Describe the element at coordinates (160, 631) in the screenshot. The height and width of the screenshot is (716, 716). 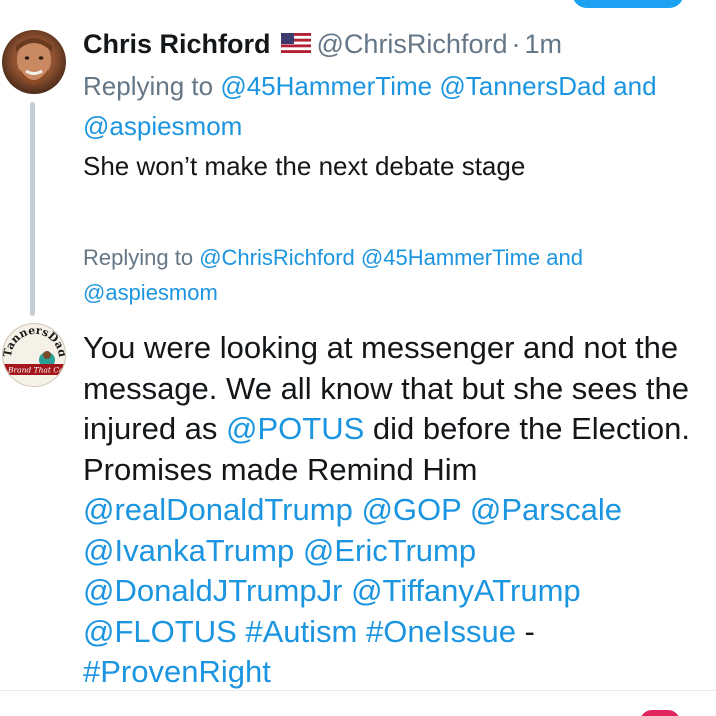
I see `mention-link: @FLOTUS` at that location.